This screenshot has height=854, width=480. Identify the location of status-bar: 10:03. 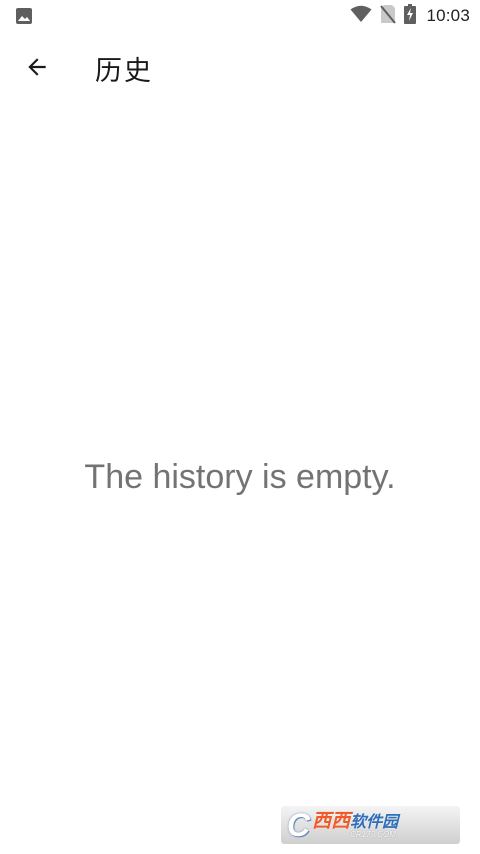
(240, 16).